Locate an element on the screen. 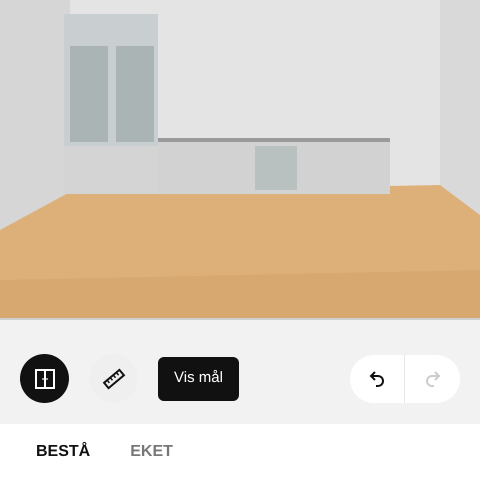  tab: EKET is located at coordinates (151, 452).